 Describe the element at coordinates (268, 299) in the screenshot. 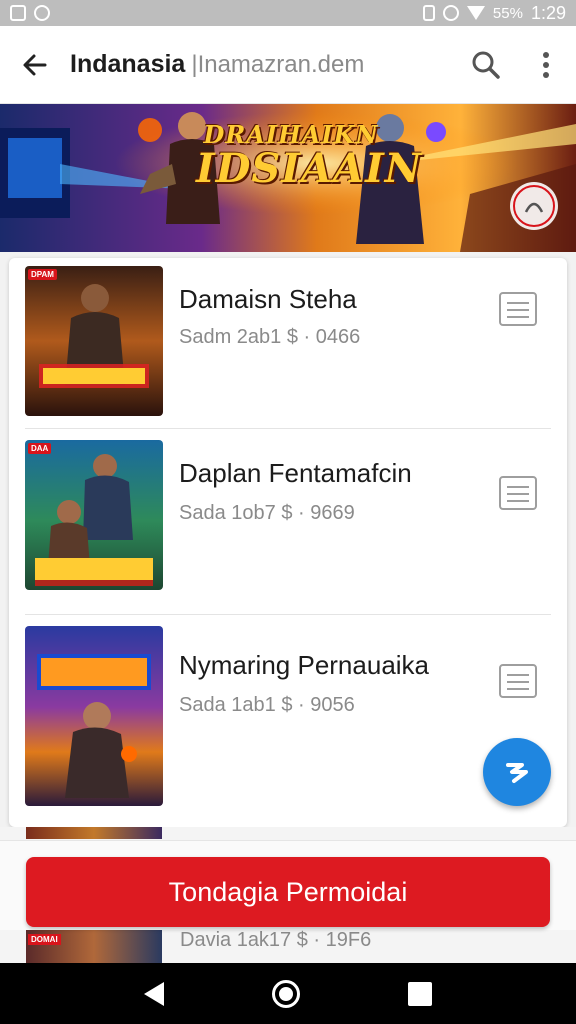

I see `item-title: Damaisn Steha` at that location.